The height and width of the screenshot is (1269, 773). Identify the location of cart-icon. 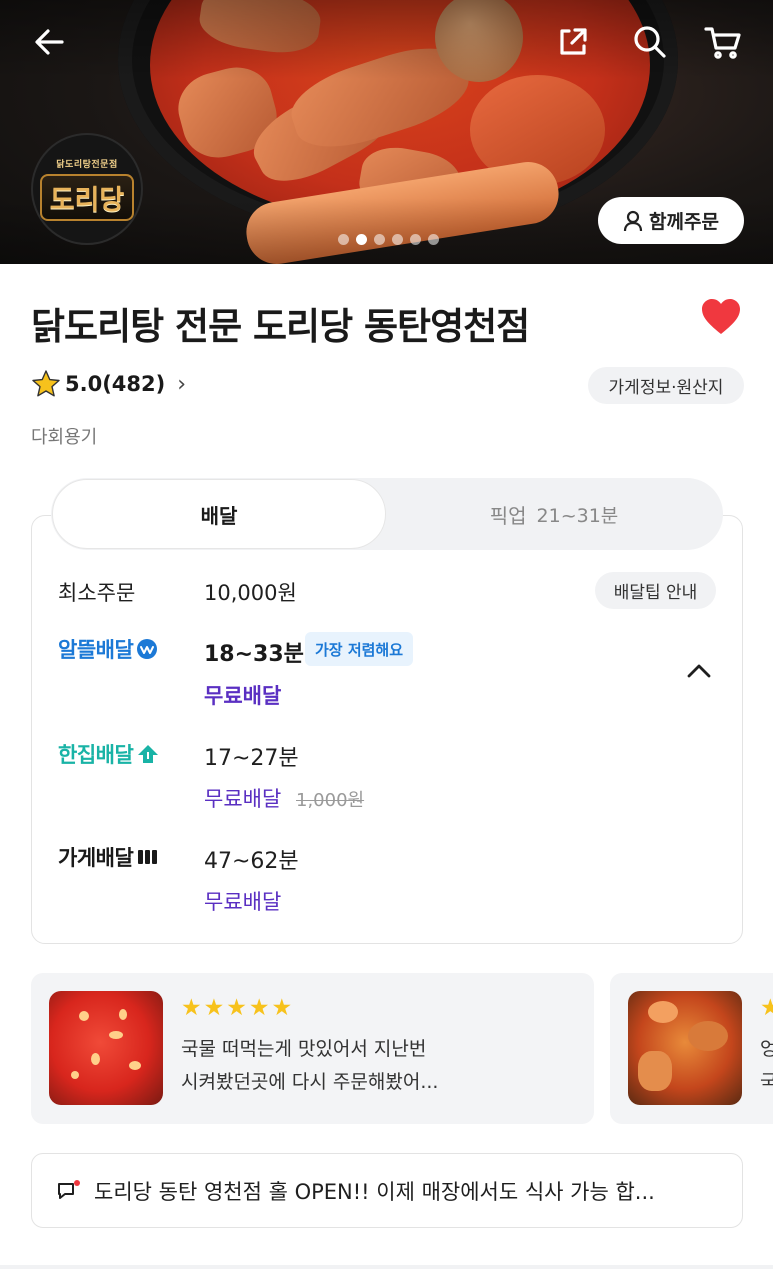
(722, 43).